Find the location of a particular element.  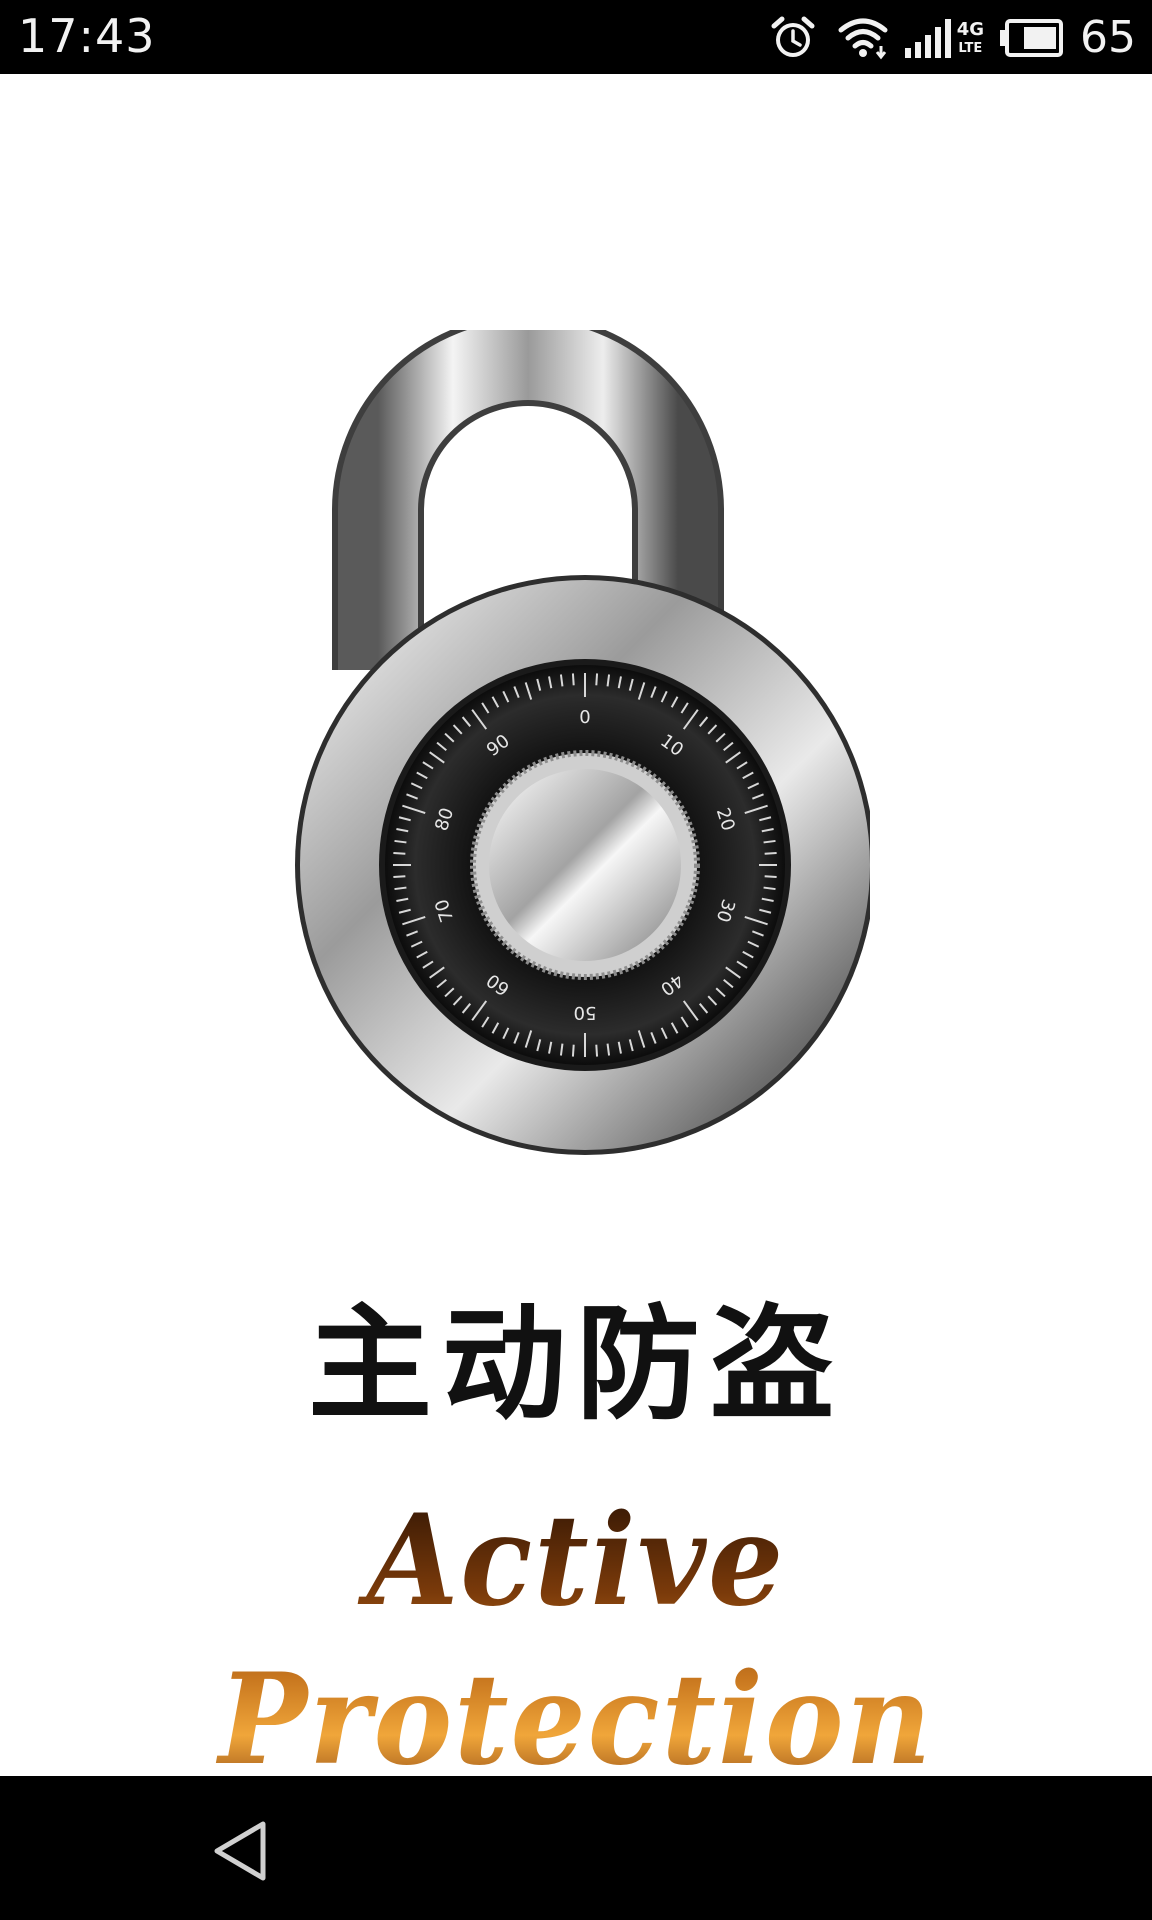

navigation-bar is located at coordinates (576, 1848).